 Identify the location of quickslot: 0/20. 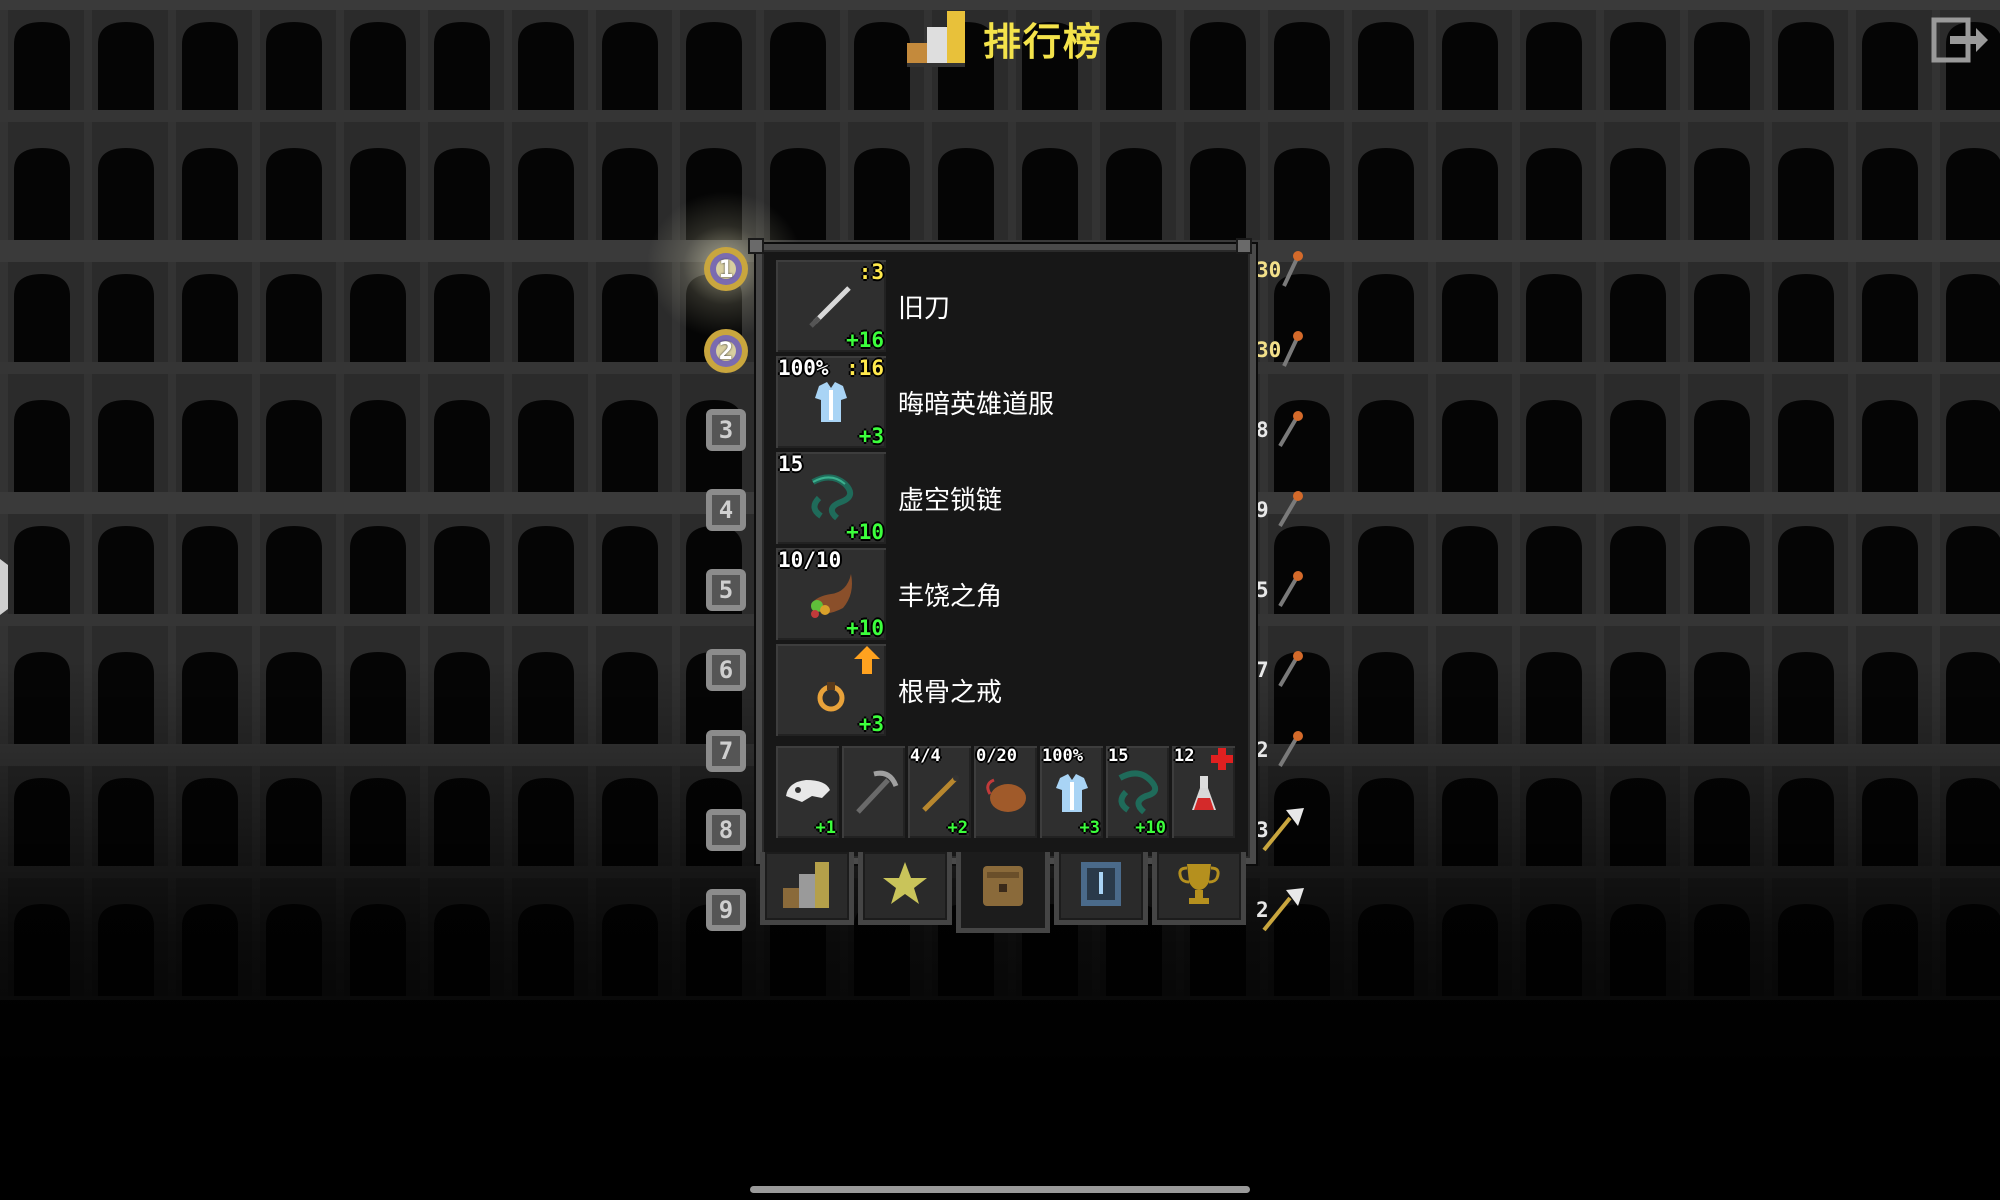
(1005, 792).